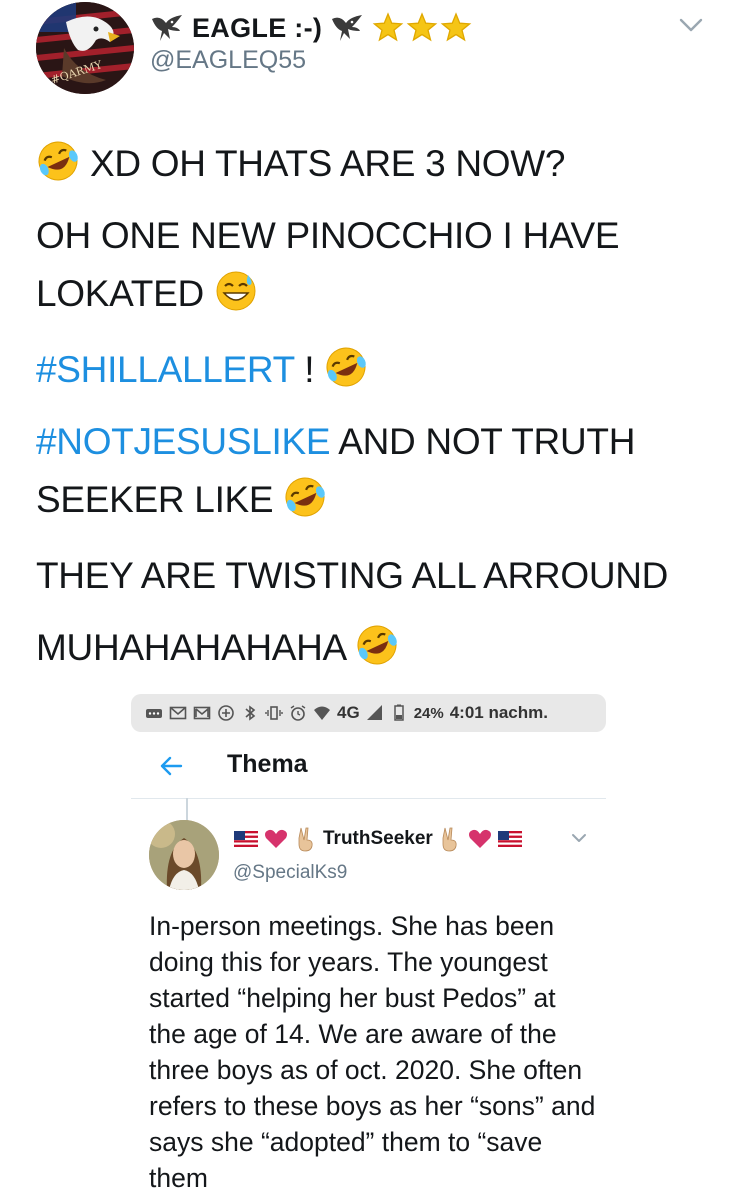  What do you see at coordinates (348, 712) in the screenshot?
I see `network-type: 4G` at bounding box center [348, 712].